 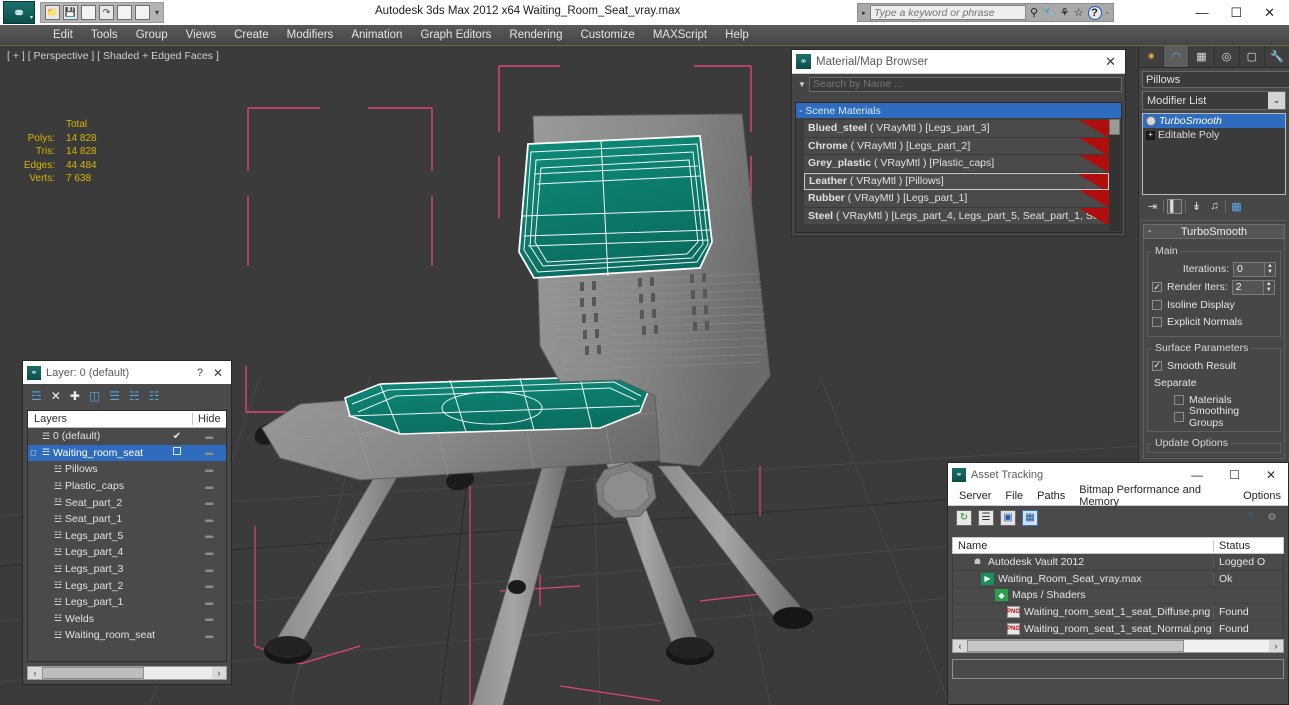 I want to click on chevron-down-icon: ⌄, so click(x=1276, y=100).